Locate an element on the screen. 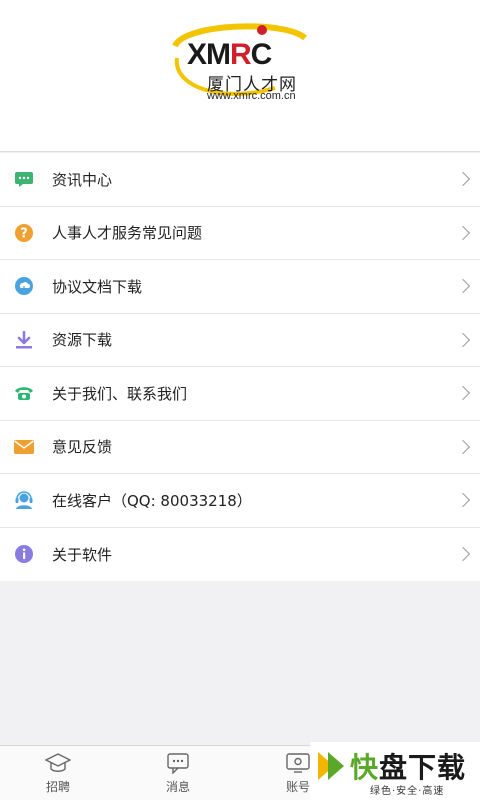  kuaipan-watermark: 快盘下载 绿色·安全·高速 is located at coordinates (395, 771).